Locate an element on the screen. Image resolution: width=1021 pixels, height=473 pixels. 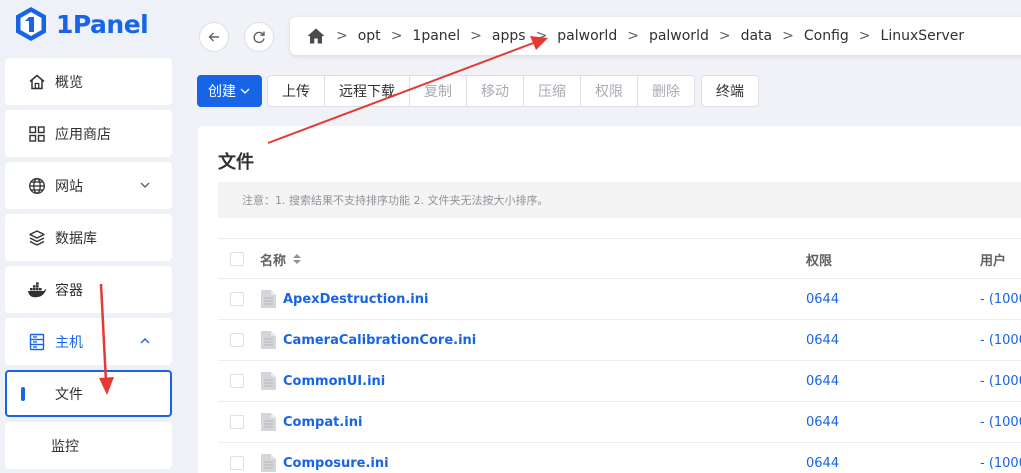
page-title: 文件 is located at coordinates (236, 162).